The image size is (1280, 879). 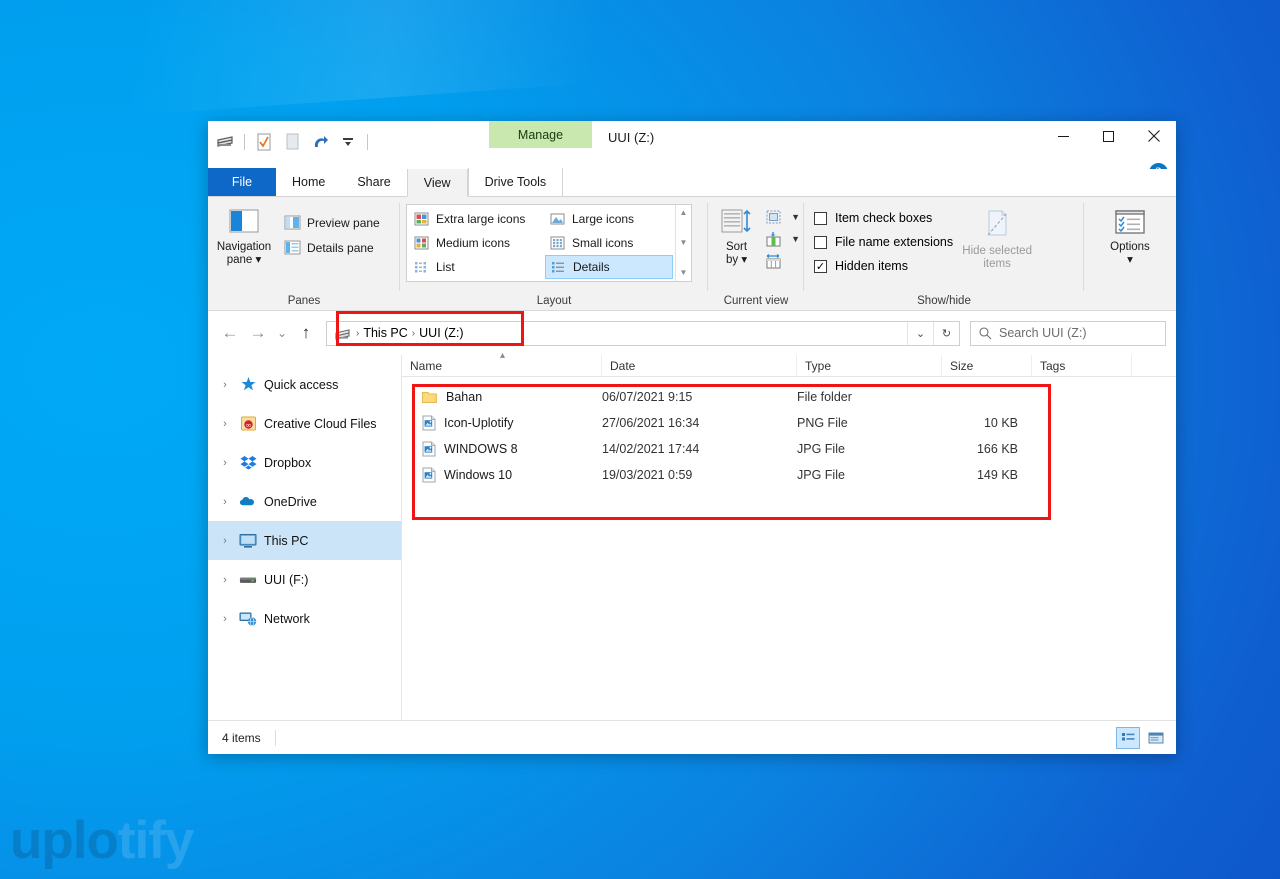 I want to click on file-type-cell: File folder, so click(x=824, y=397).